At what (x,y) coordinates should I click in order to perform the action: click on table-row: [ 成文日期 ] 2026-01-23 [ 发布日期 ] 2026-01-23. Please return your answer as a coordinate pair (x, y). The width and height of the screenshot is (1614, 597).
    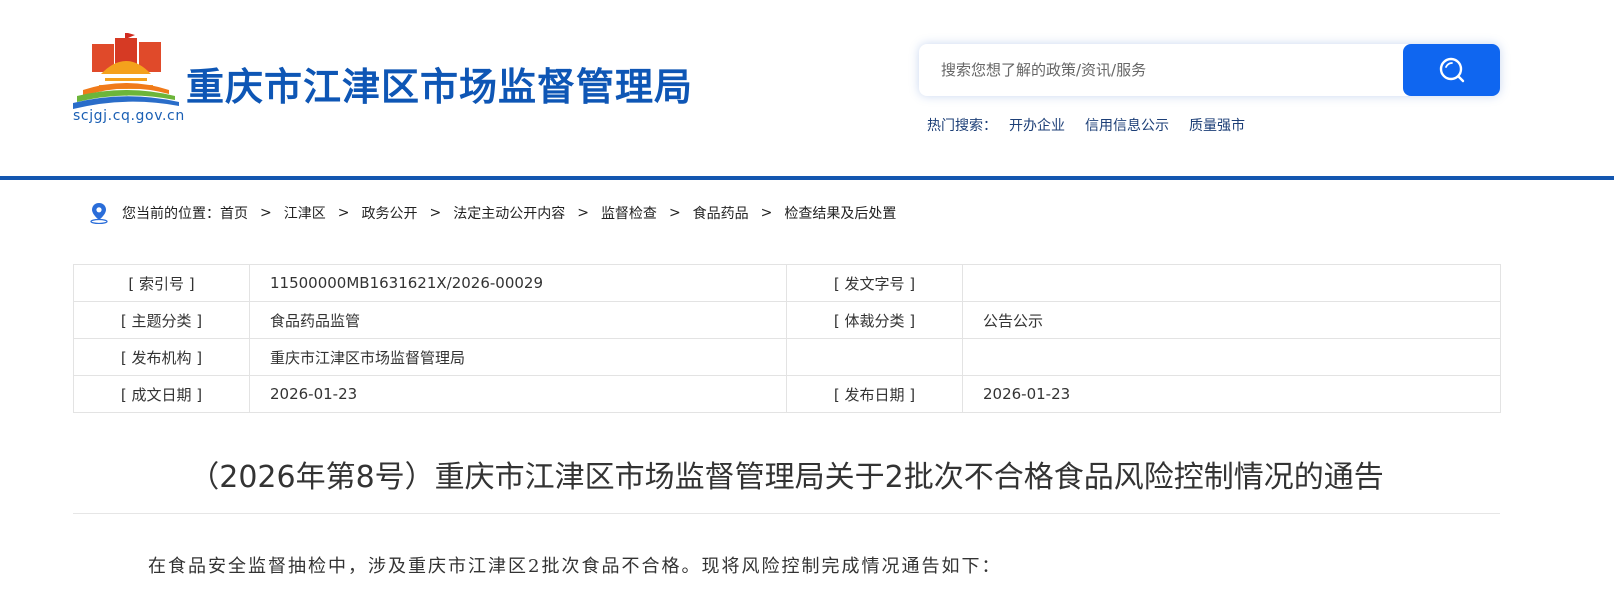
    Looking at the image, I should click on (787, 394).